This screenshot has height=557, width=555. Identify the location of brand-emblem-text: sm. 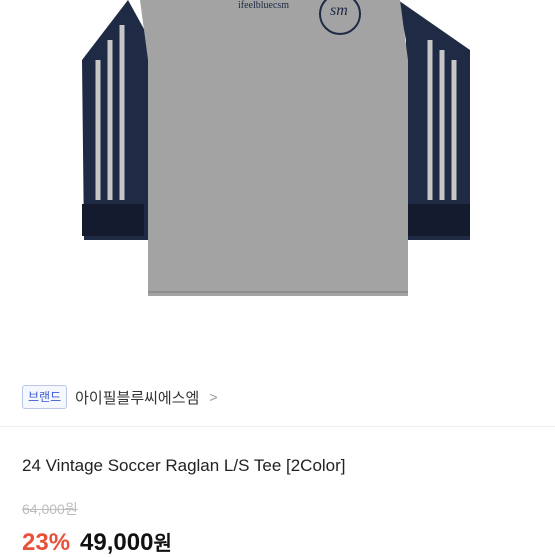
(339, 10).